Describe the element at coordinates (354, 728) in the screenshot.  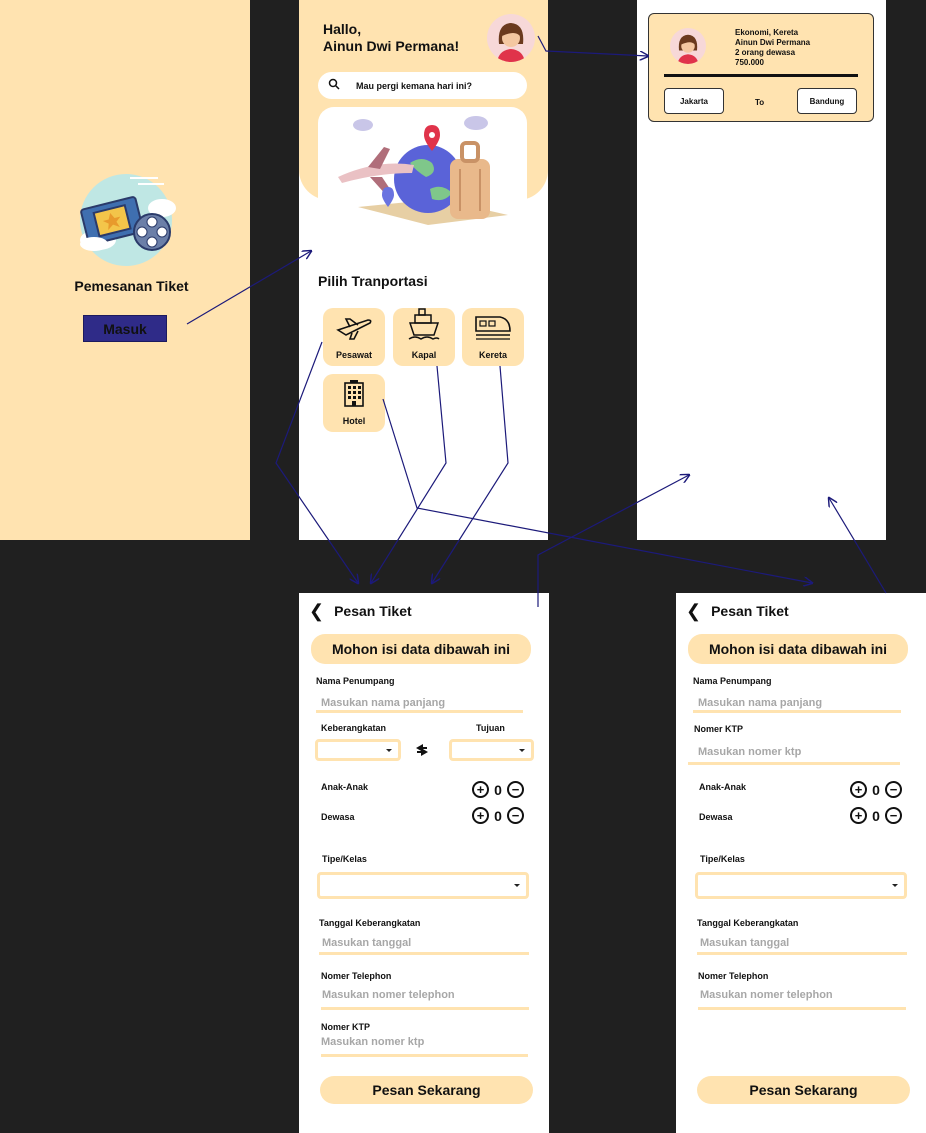
I see `departure-label: Keberangkatan` at that location.